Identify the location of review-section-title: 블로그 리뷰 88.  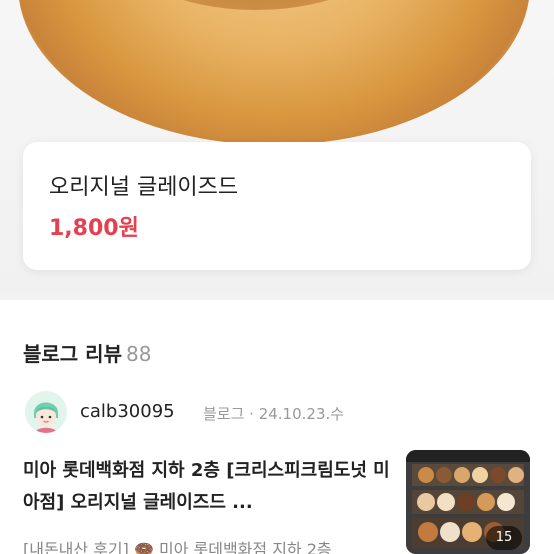
(87, 352).